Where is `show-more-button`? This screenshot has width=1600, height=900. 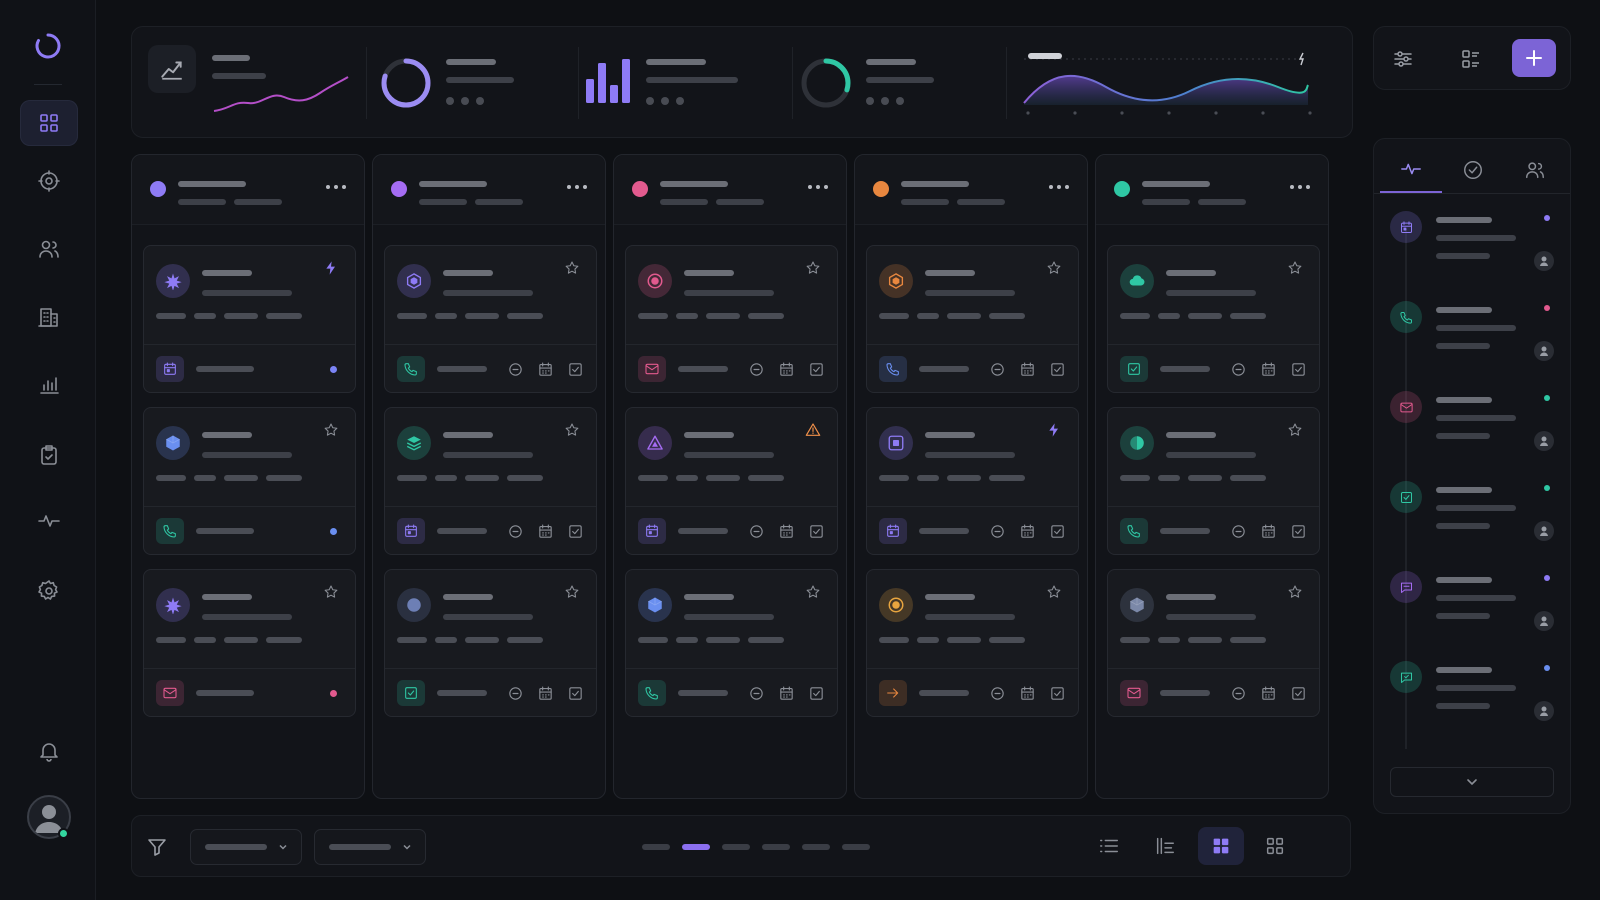
show-more-button is located at coordinates (1472, 782).